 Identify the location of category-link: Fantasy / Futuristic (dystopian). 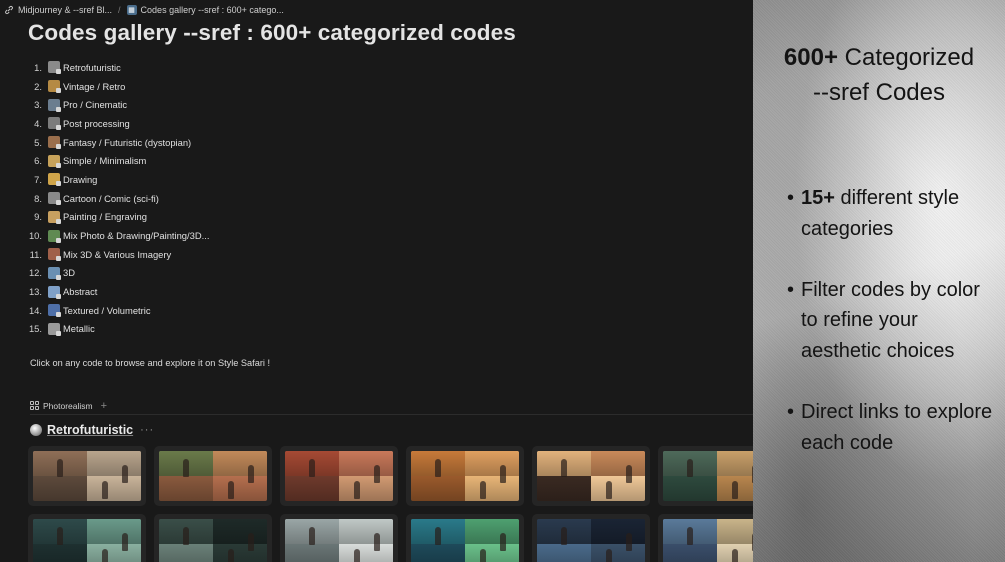
(127, 142).